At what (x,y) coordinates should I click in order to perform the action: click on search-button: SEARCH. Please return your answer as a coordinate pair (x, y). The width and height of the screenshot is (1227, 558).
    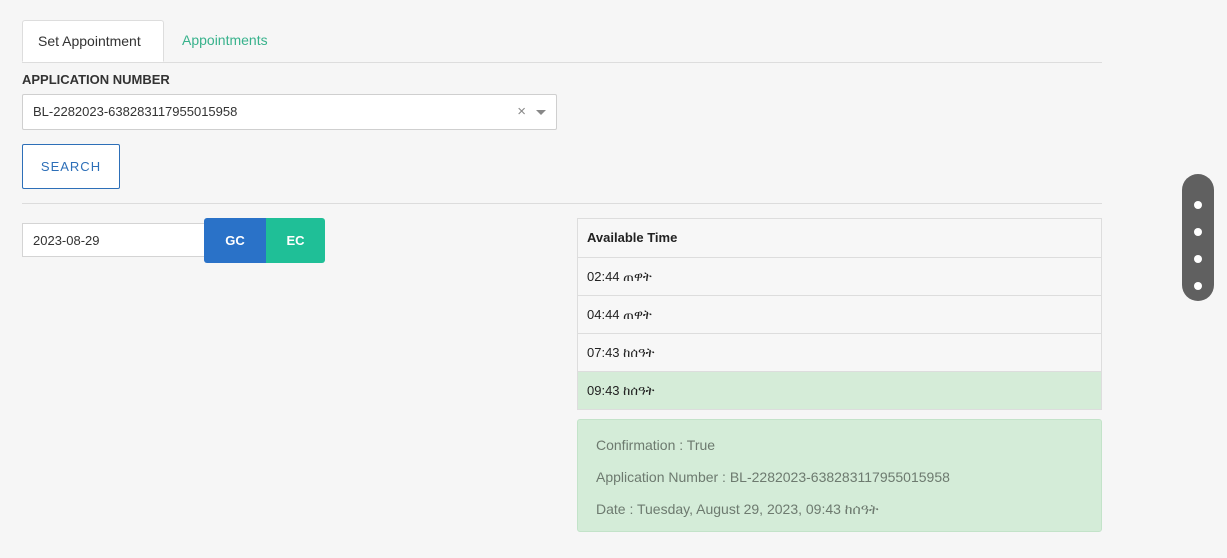
    Looking at the image, I should click on (71, 166).